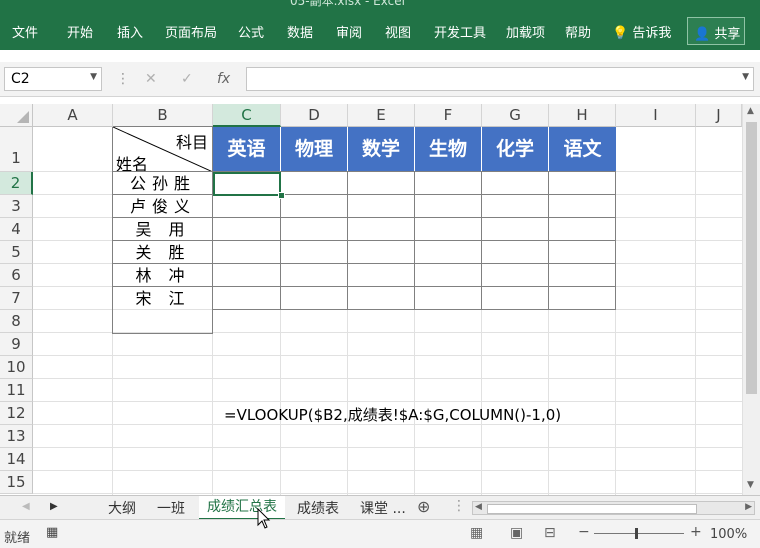 The width and height of the screenshot is (760, 548). What do you see at coordinates (16, 344) in the screenshot?
I see `row-header-9: 9` at bounding box center [16, 344].